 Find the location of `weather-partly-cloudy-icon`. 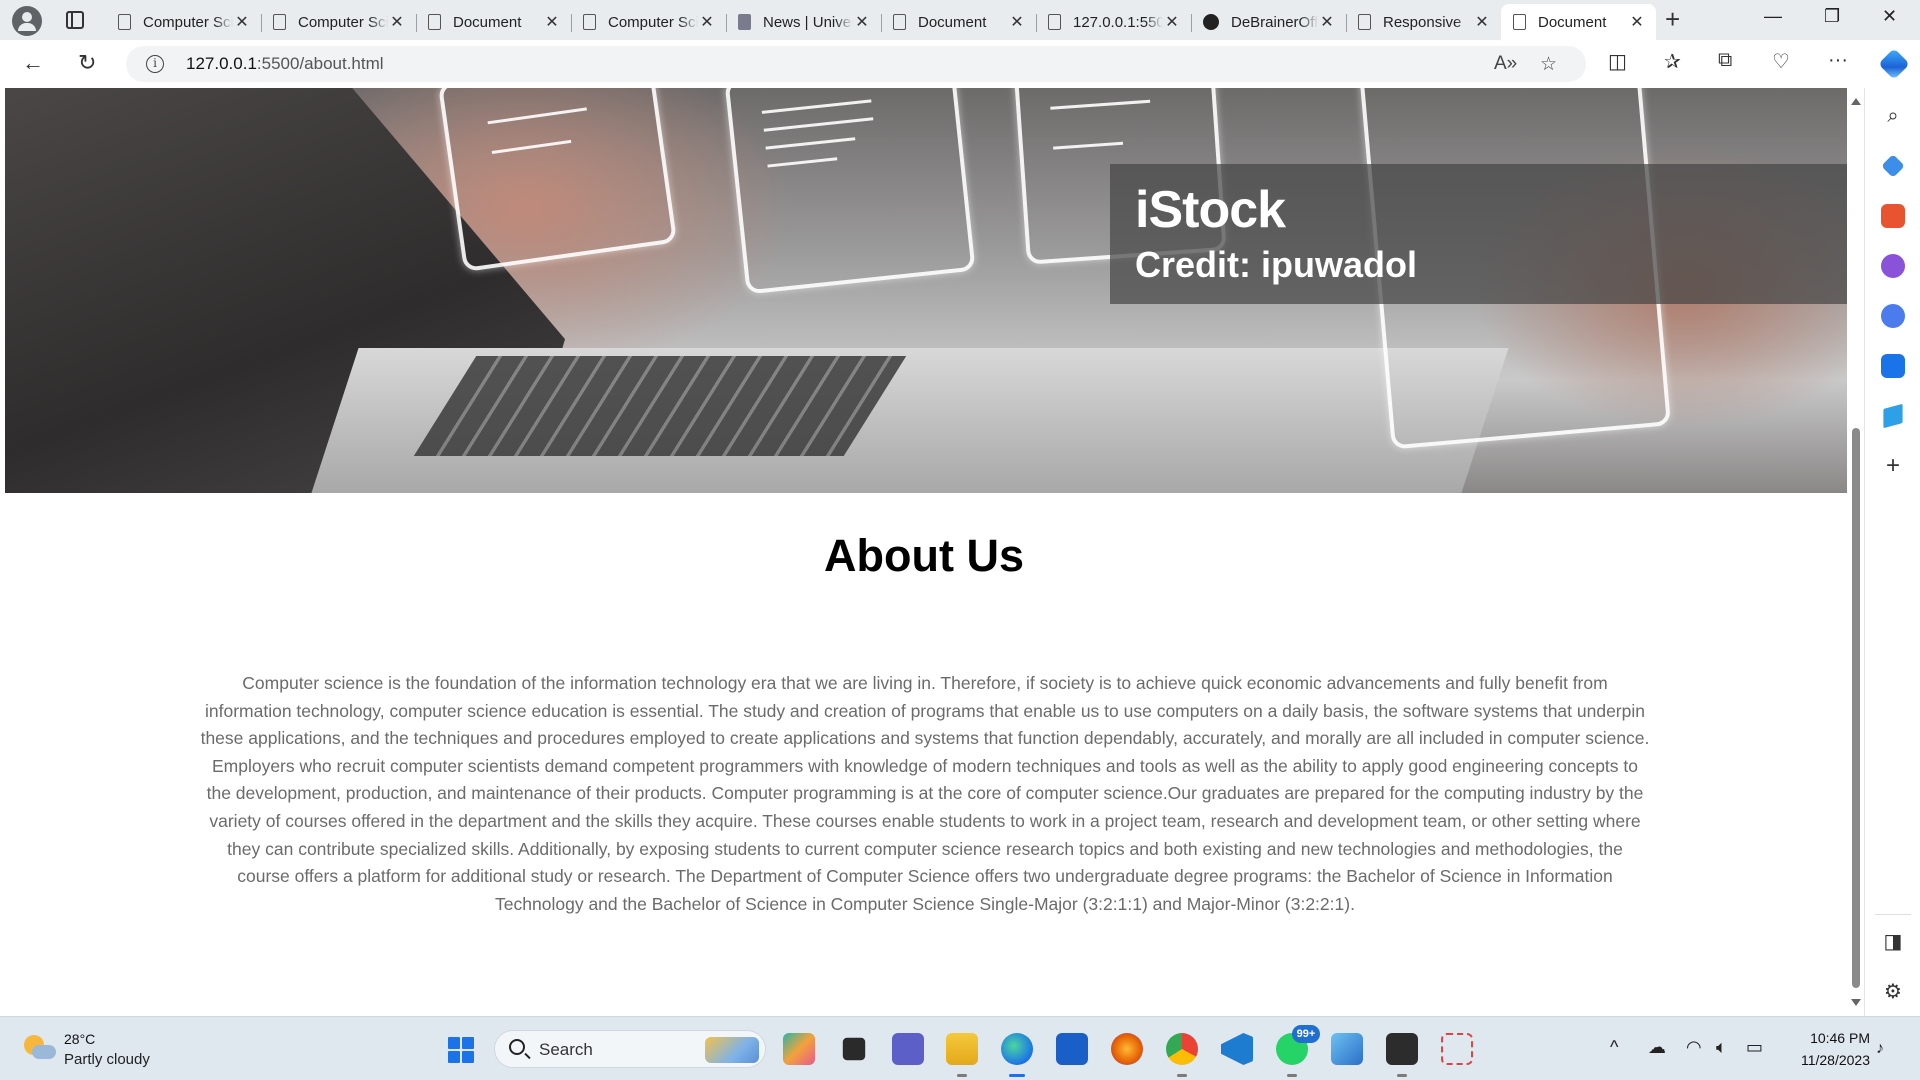

weather-partly-cloudy-icon is located at coordinates (40, 1048).